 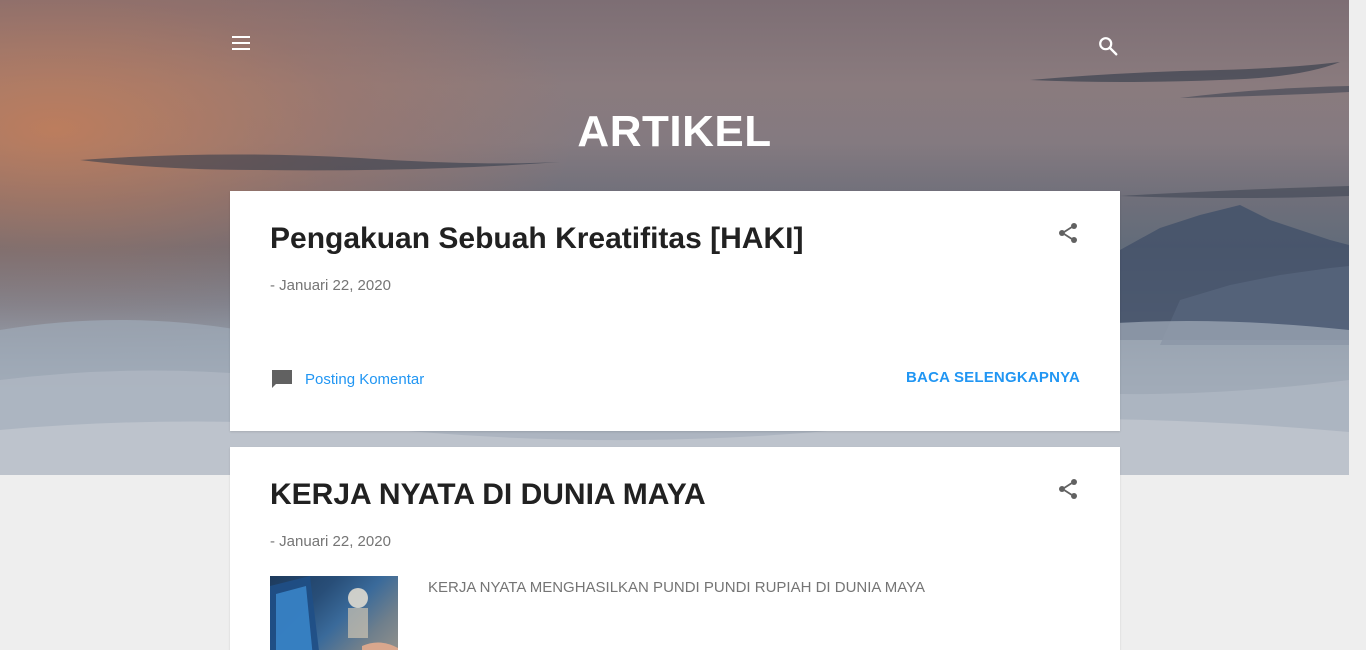 What do you see at coordinates (282, 379) in the screenshot?
I see `comment-icon` at bounding box center [282, 379].